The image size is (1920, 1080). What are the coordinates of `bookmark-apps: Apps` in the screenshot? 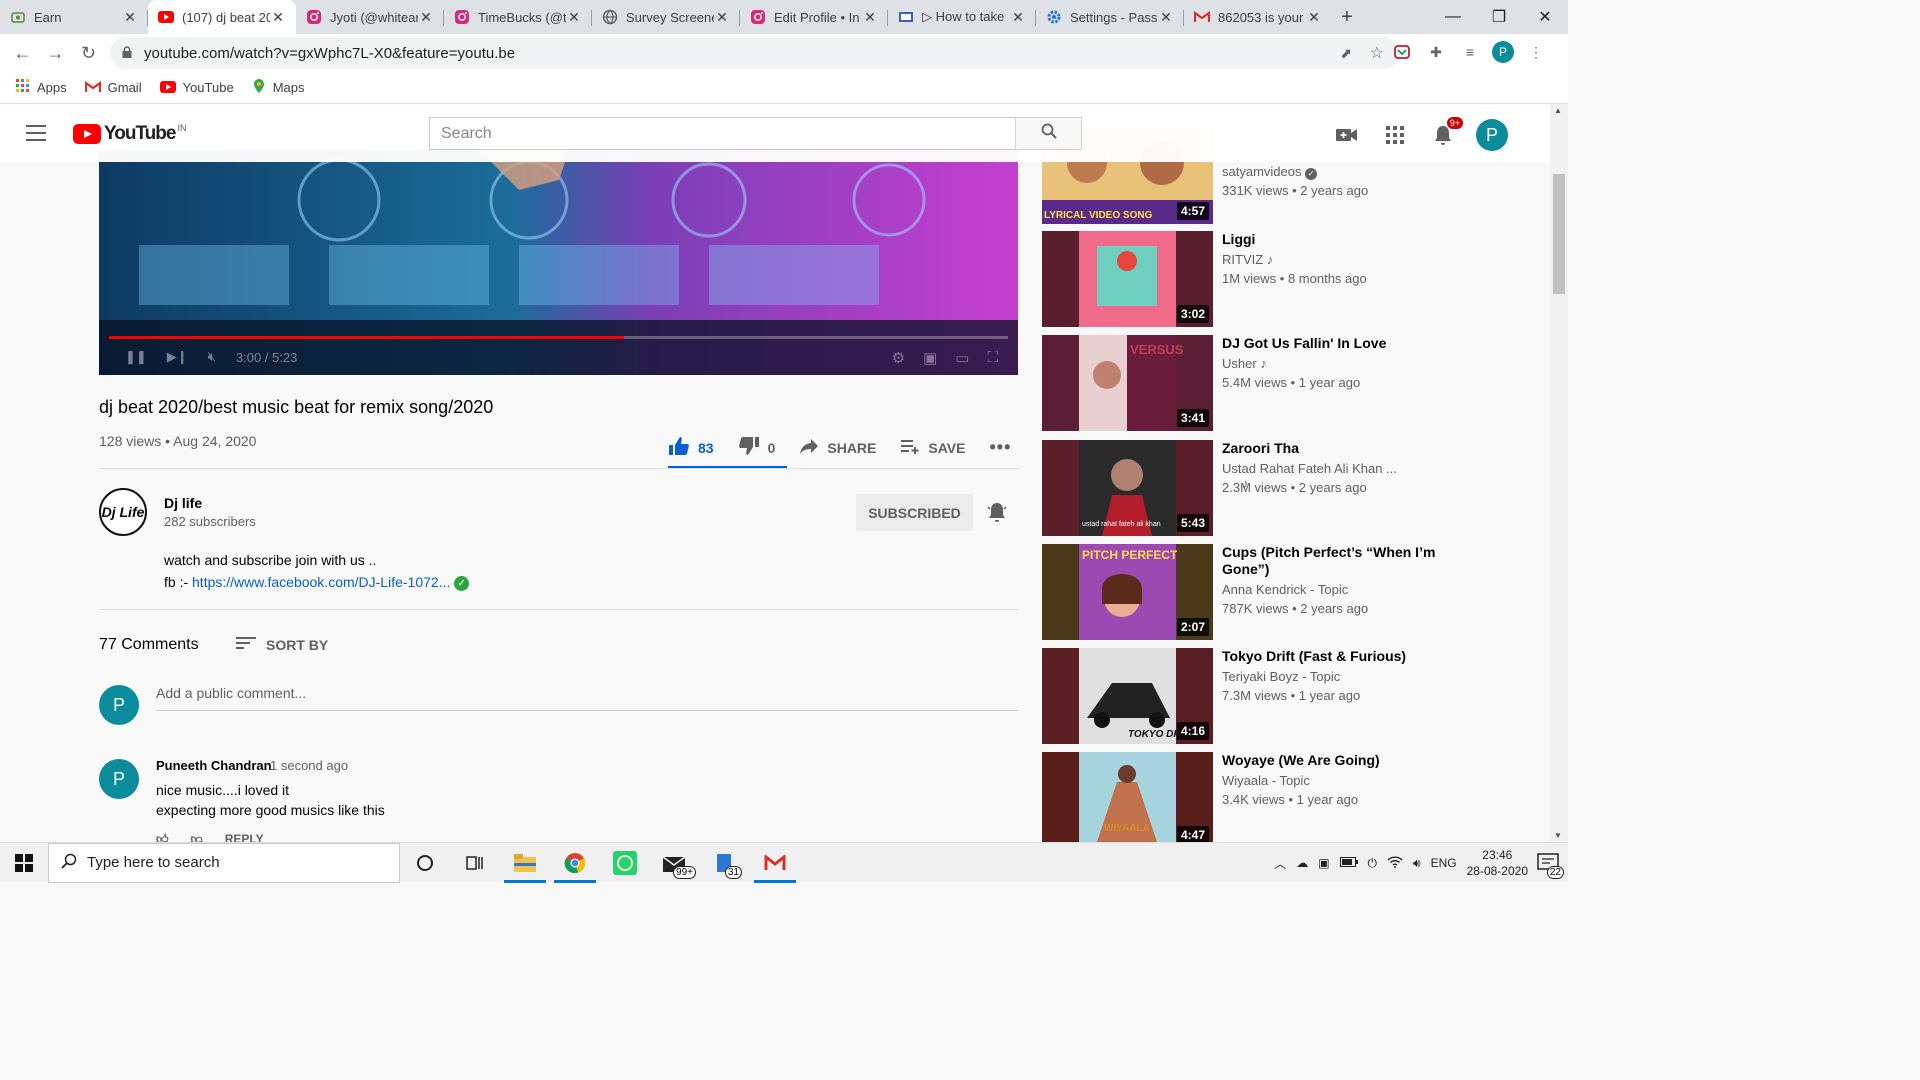 It's located at (41, 87).